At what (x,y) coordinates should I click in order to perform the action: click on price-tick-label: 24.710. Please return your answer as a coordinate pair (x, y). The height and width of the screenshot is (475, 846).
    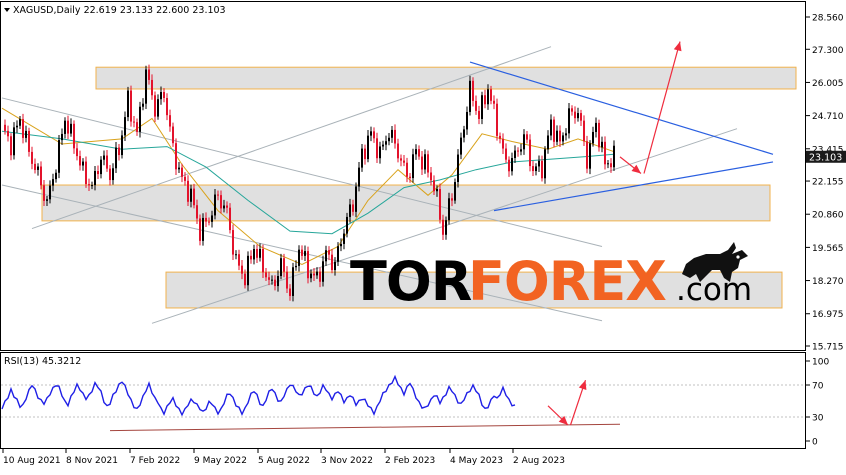
    Looking at the image, I should click on (828, 117).